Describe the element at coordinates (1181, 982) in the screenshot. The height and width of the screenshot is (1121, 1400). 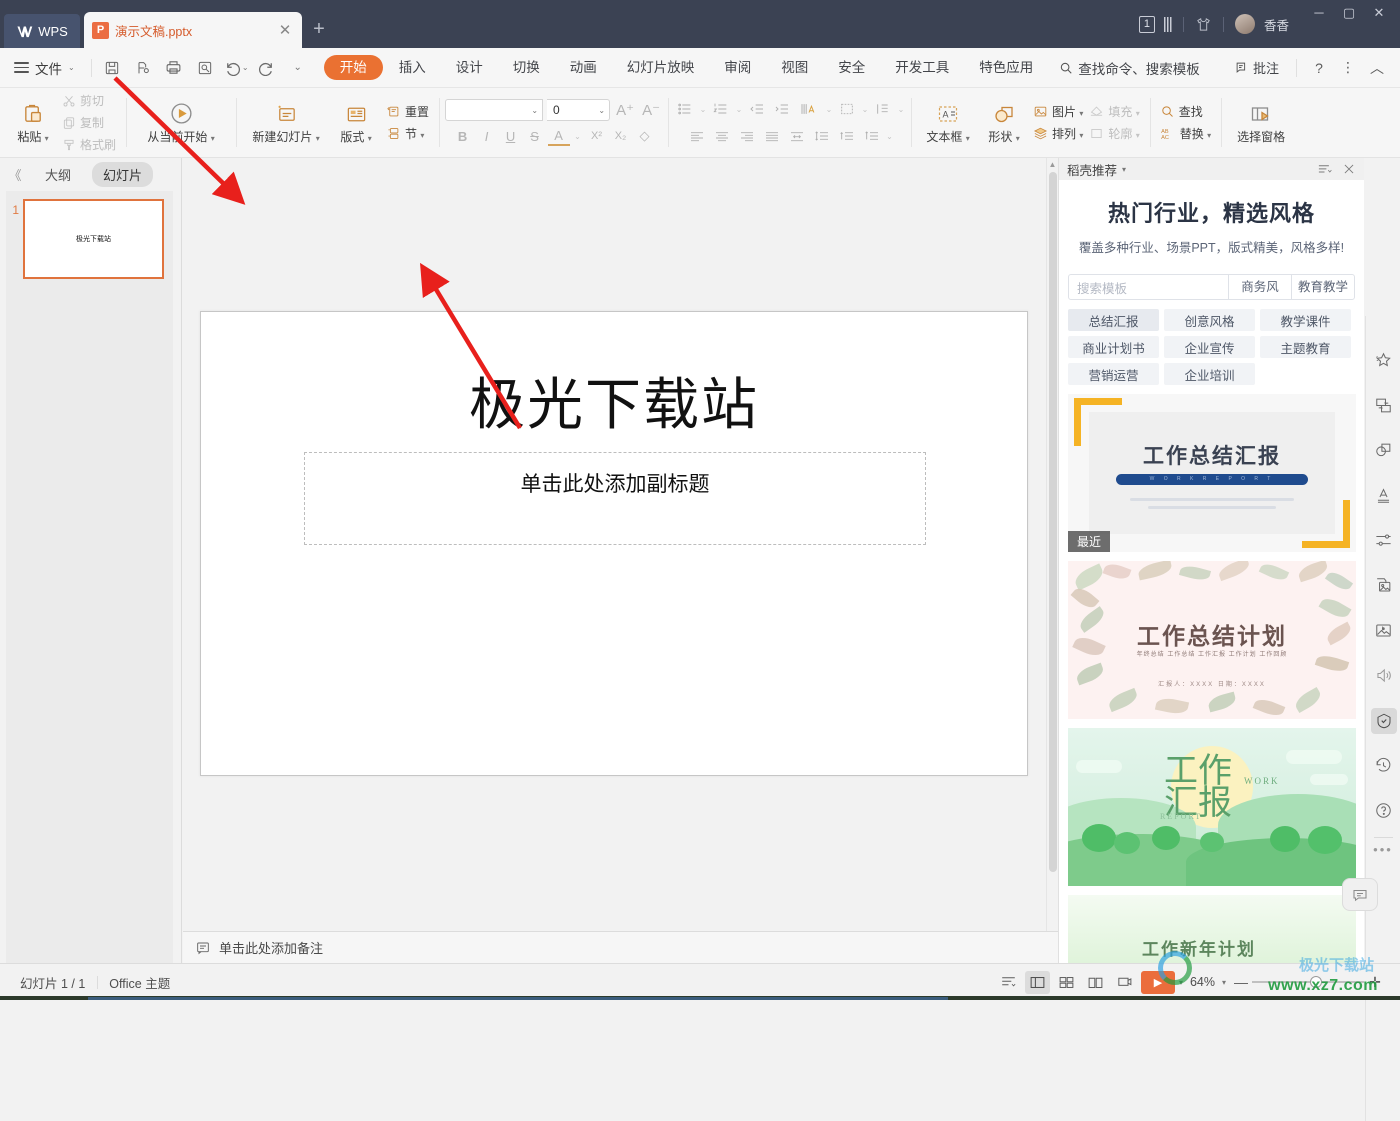
I see `slideshow-options-caret: ▾` at that location.